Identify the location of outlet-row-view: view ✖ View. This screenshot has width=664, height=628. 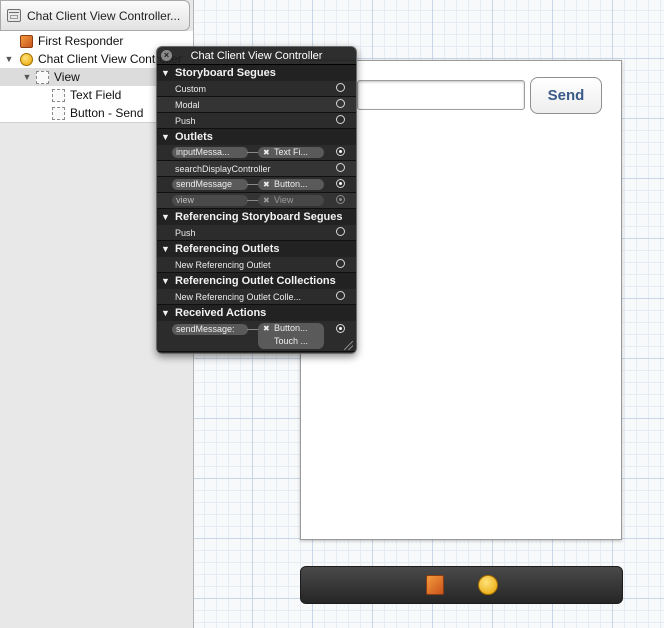
(256, 201).